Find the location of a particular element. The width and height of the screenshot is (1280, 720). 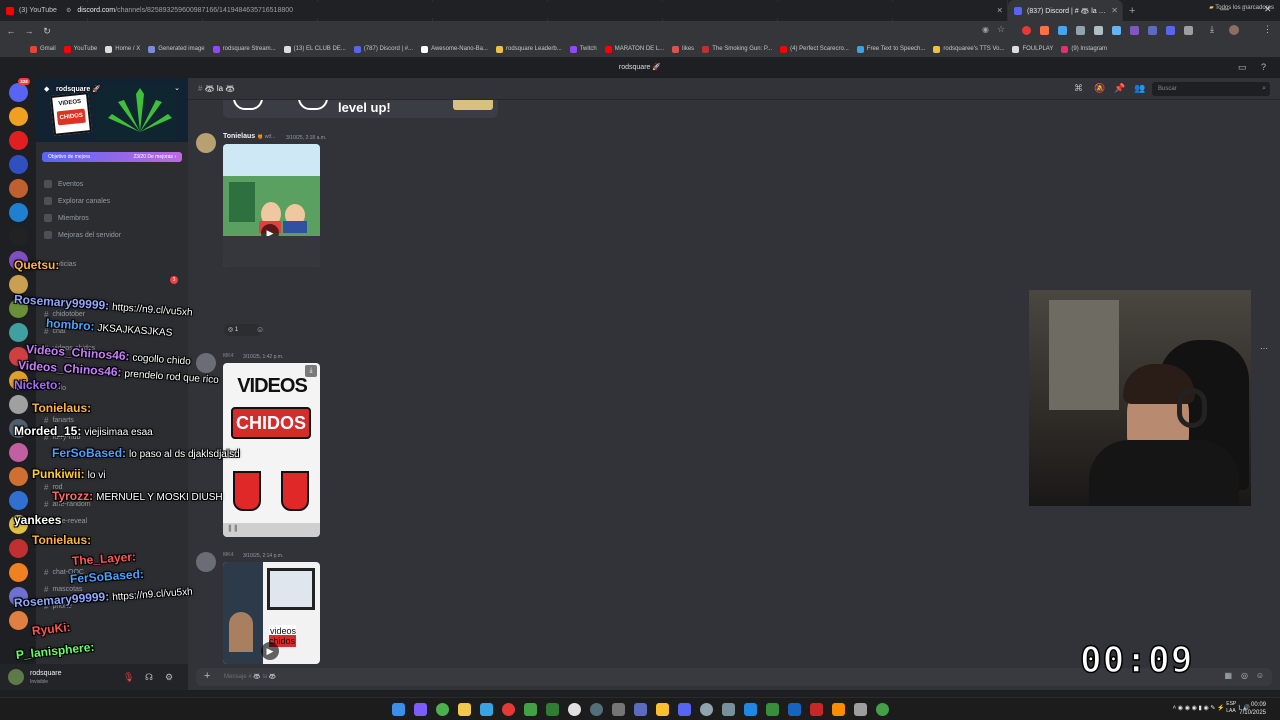

bookmark-star-icon: ☆ is located at coordinates (1001, 29).